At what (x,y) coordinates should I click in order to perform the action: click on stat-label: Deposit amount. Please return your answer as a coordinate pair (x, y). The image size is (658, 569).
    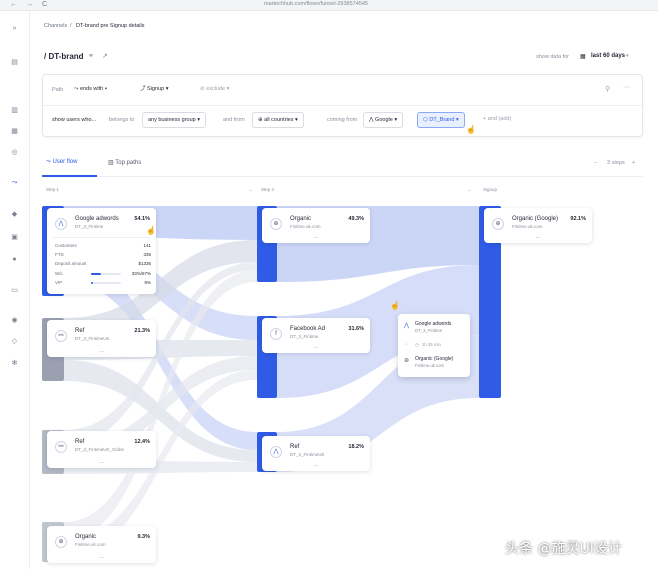
    Looking at the image, I should click on (71, 263).